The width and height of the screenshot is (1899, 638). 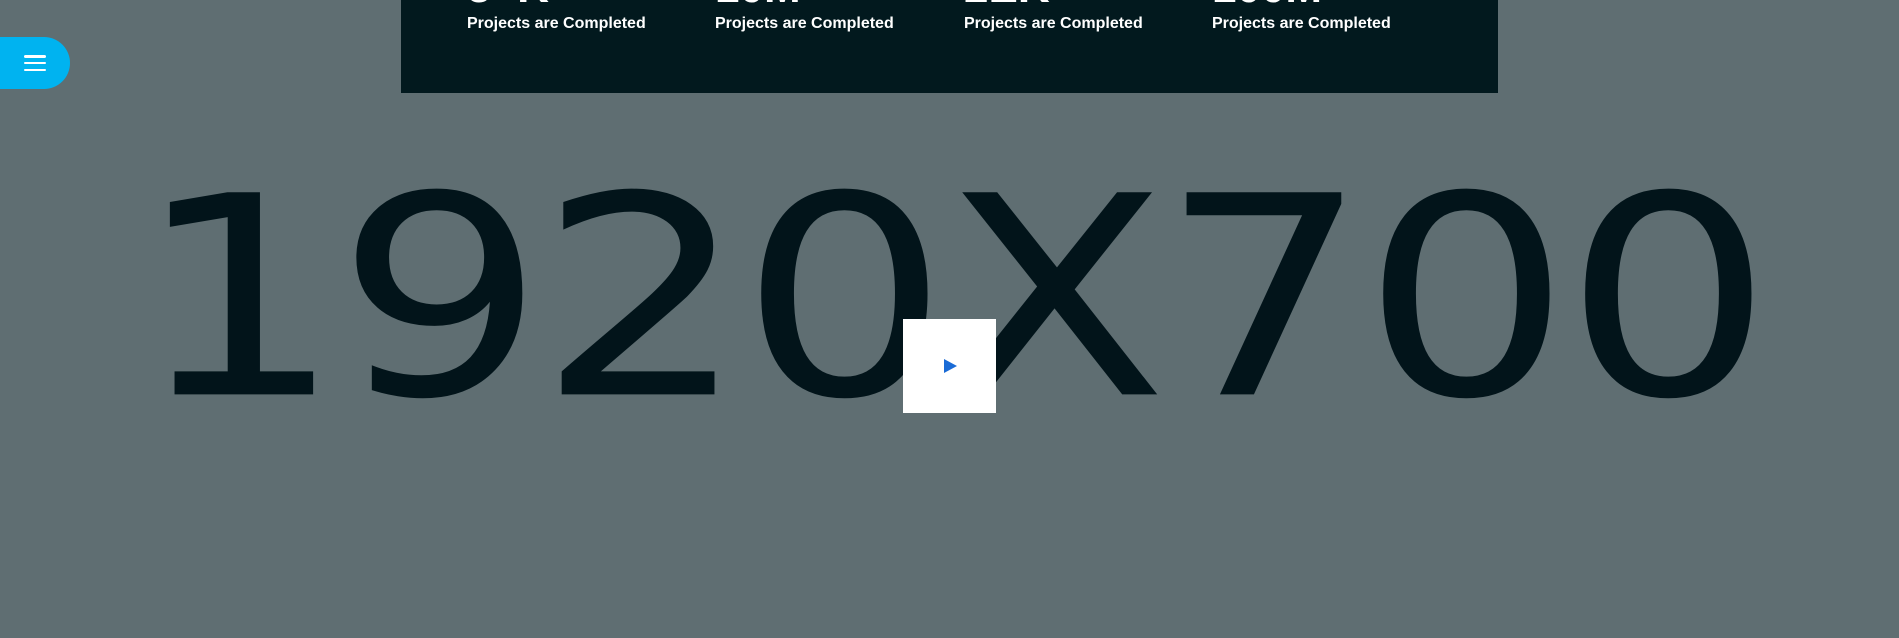 I want to click on video-play-button, so click(x=949, y=366).